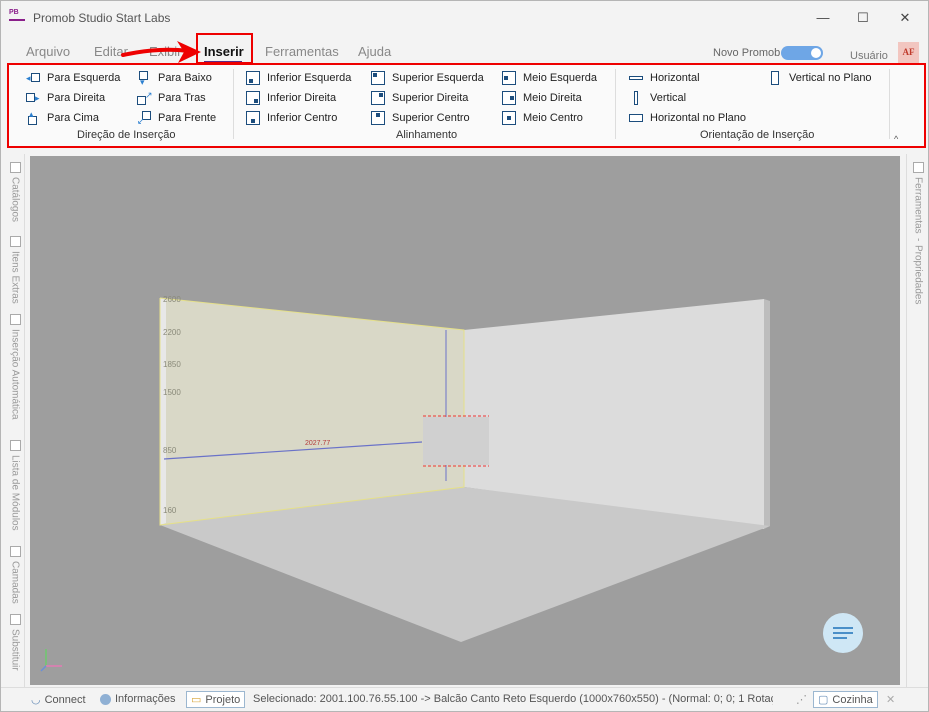 This screenshot has width=929, height=712. I want to click on wifi-icon: ◡, so click(36, 700).